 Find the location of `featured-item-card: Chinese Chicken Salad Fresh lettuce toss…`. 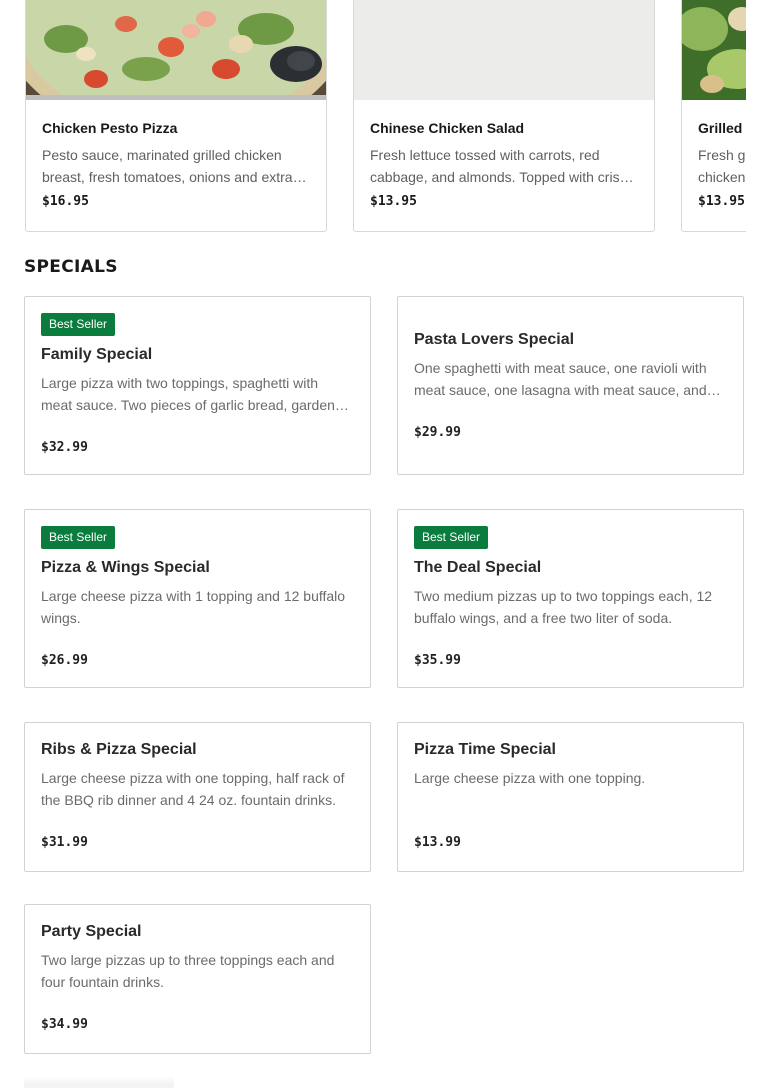

featured-item-card: Chinese Chicken Salad Fresh lettuce toss… is located at coordinates (504, 116).